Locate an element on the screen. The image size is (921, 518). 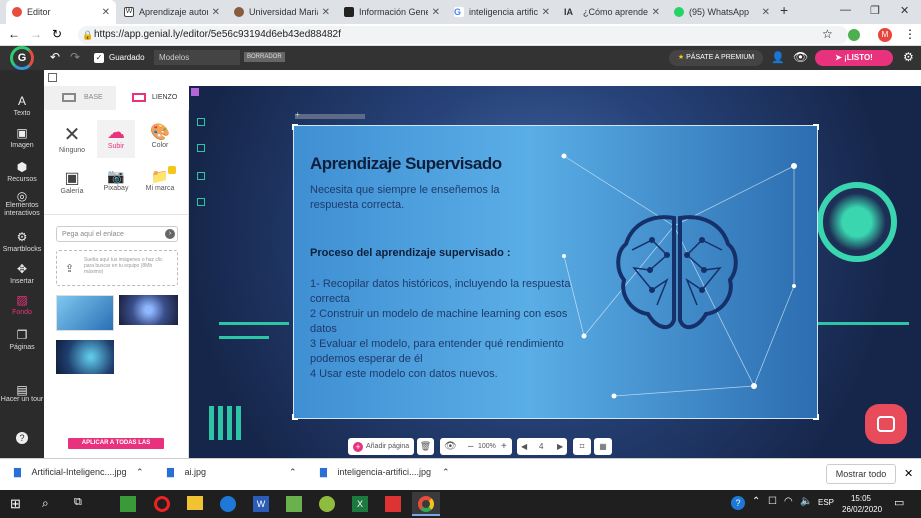
sidebar-item-imagen: ▣ Imagen is located at coordinates (22, 137).